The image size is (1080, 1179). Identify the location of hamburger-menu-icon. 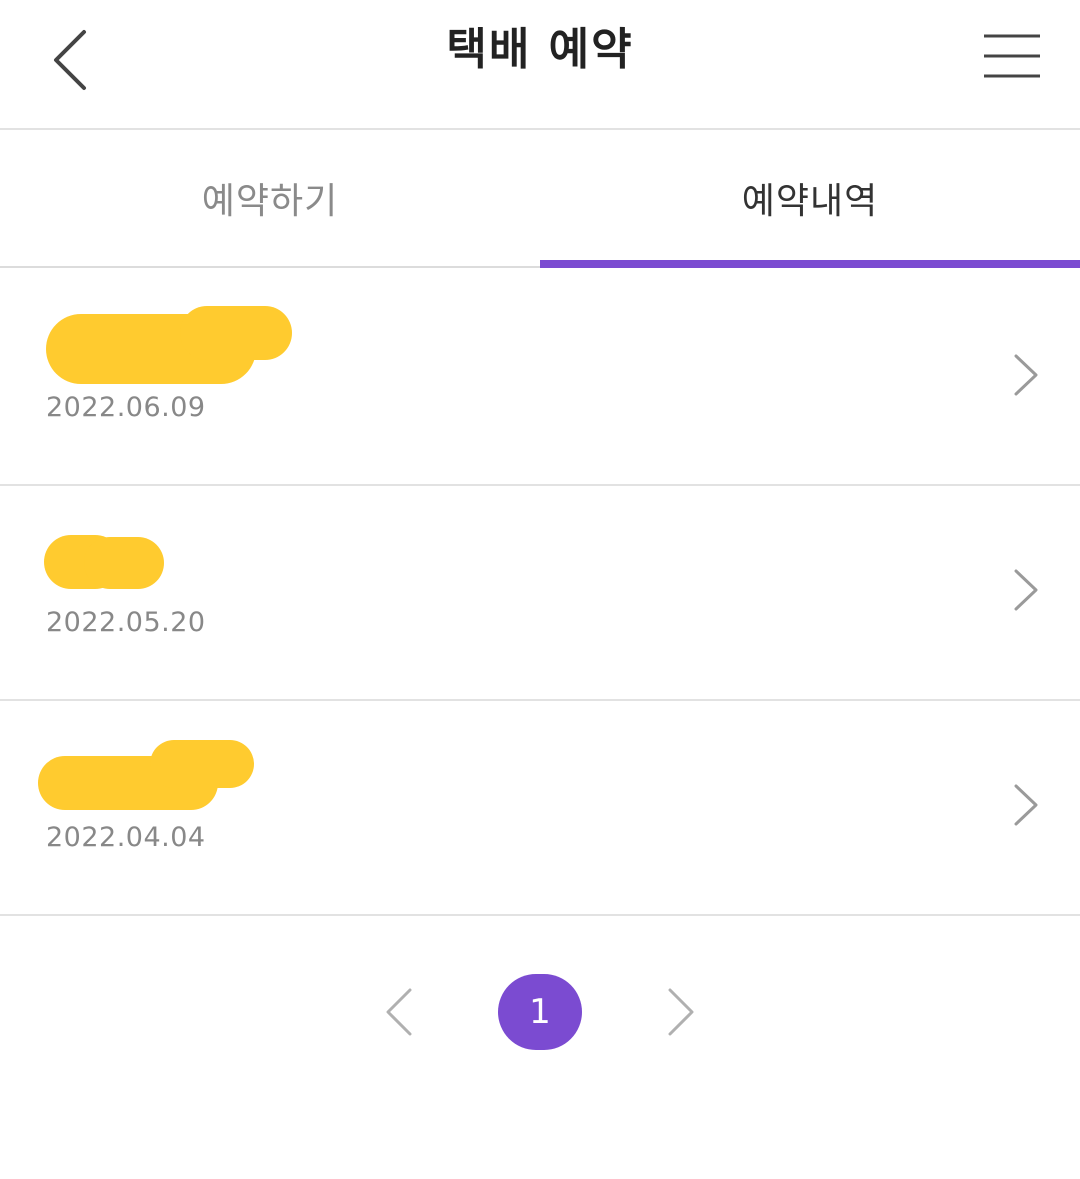
(1012, 56).